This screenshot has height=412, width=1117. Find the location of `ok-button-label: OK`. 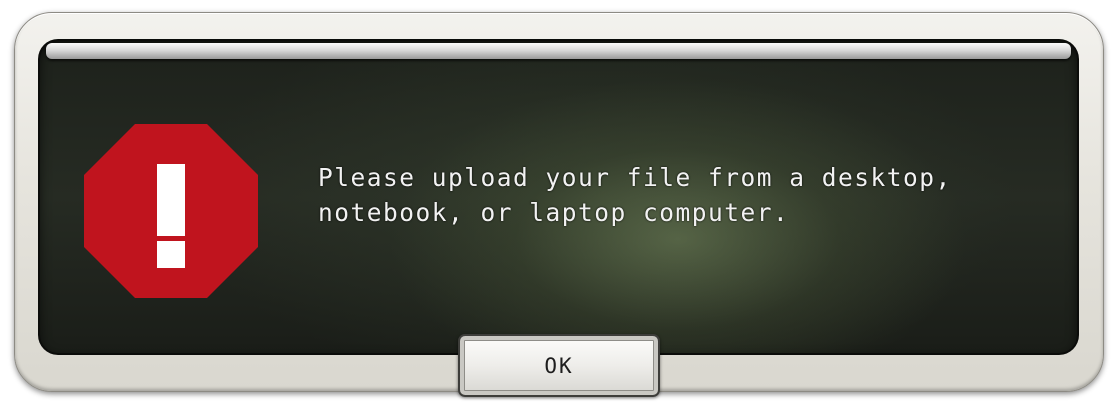

ok-button-label: OK is located at coordinates (559, 365).